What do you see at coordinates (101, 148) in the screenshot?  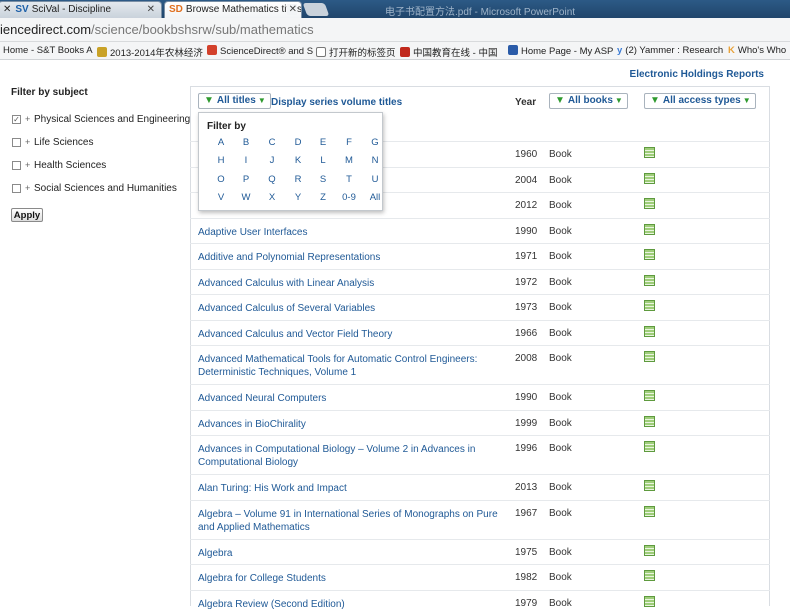 I see `subject-life-sciences: + Life Sciences` at bounding box center [101, 148].